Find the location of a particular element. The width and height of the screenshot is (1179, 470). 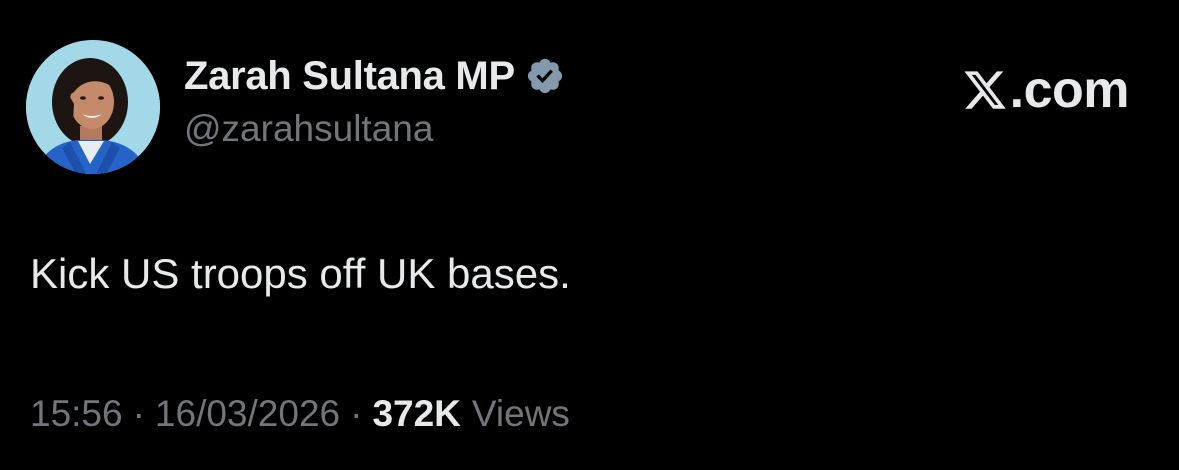

tweet-text: Kick US troops off UK bases. is located at coordinates (300, 273).